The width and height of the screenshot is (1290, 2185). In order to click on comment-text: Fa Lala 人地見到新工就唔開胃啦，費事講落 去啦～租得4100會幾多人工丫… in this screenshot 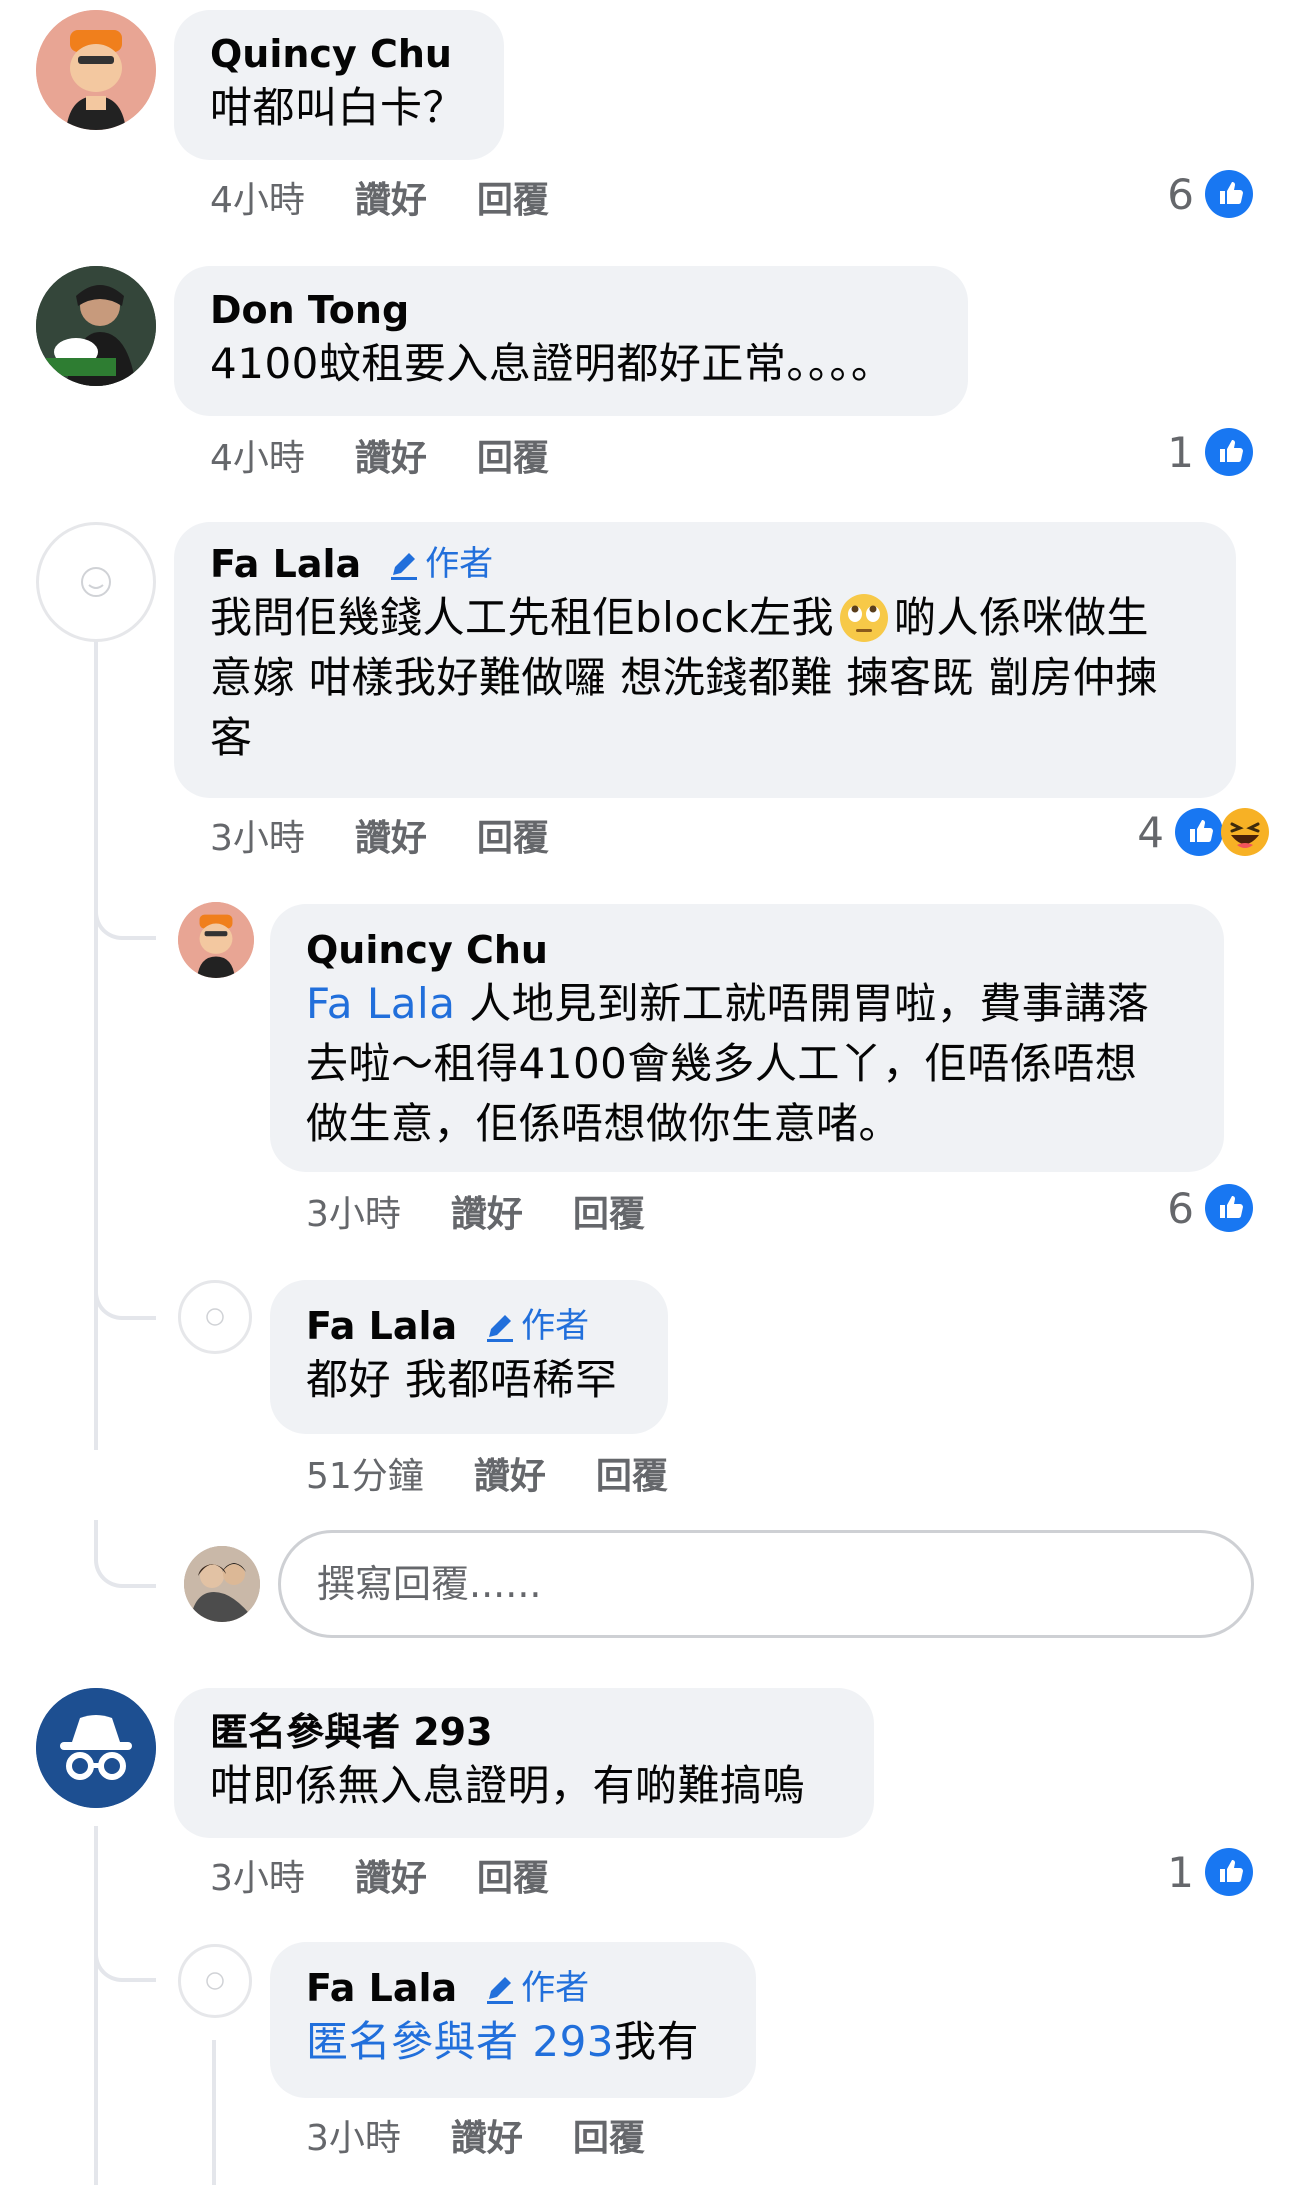, I will do `click(765, 1064)`.